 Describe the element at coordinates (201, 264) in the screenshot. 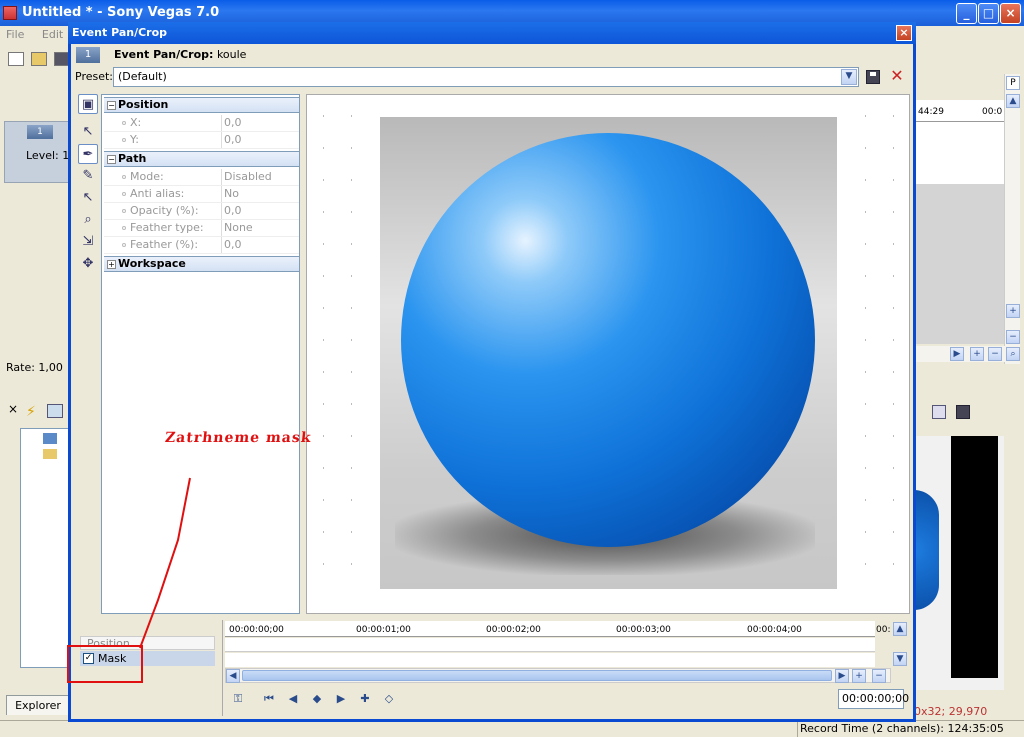

I see `category-workspace: + Workspace` at that location.